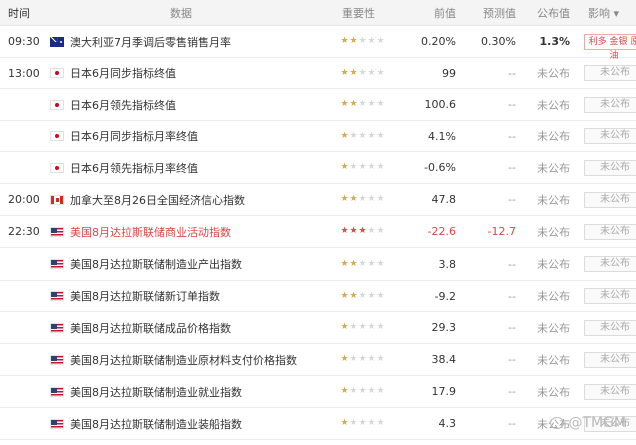 This screenshot has height=445, width=636. What do you see at coordinates (588, 423) in the screenshot?
I see `watermark: @TMGM` at bounding box center [588, 423].